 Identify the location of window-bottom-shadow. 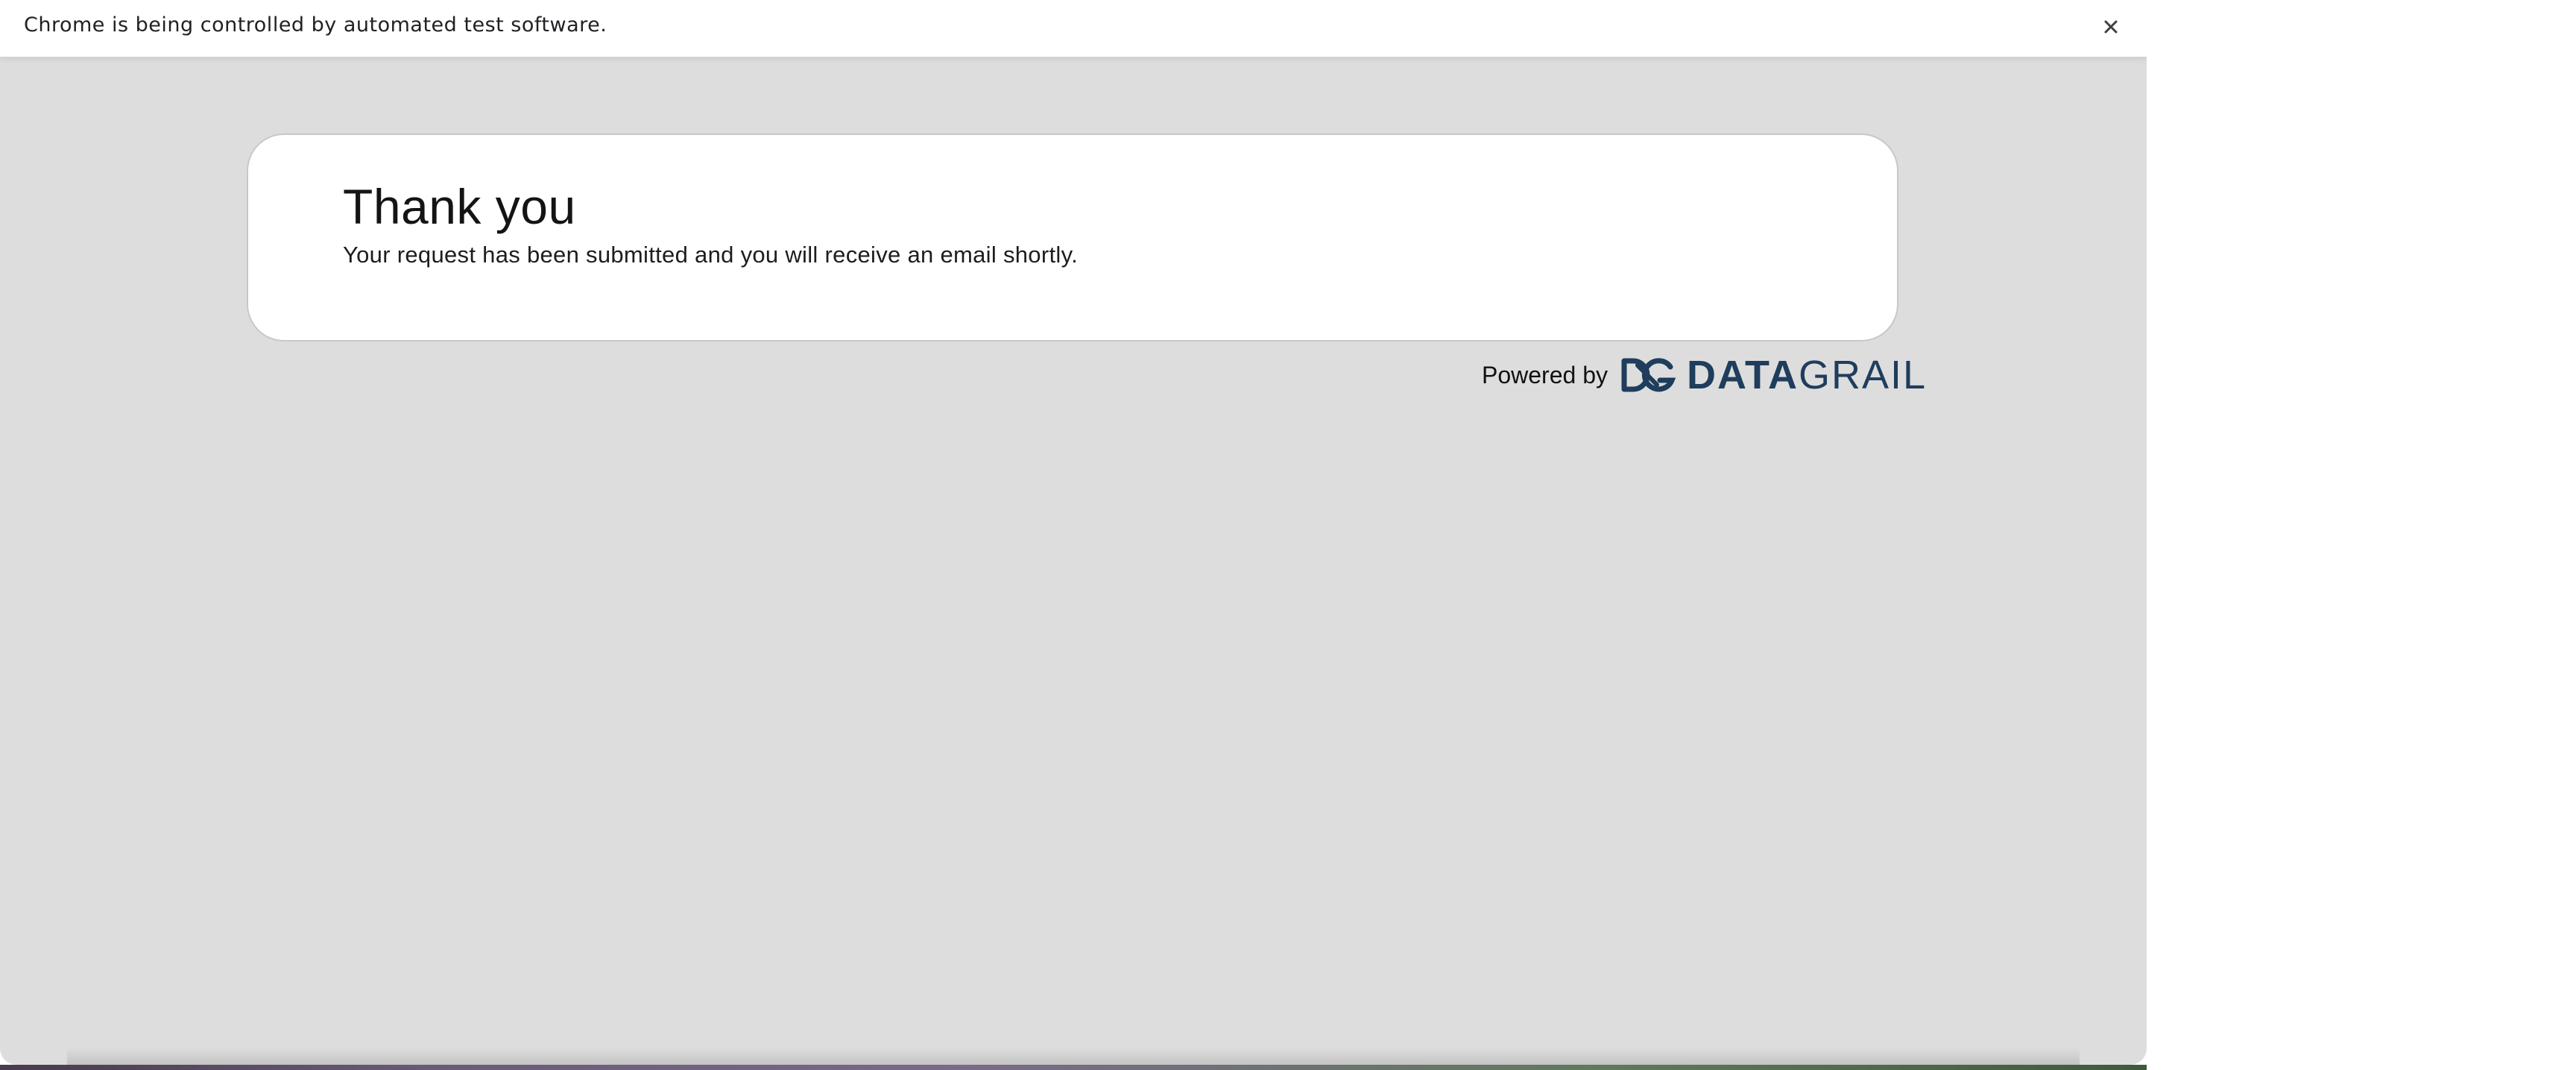
(1073, 1056).